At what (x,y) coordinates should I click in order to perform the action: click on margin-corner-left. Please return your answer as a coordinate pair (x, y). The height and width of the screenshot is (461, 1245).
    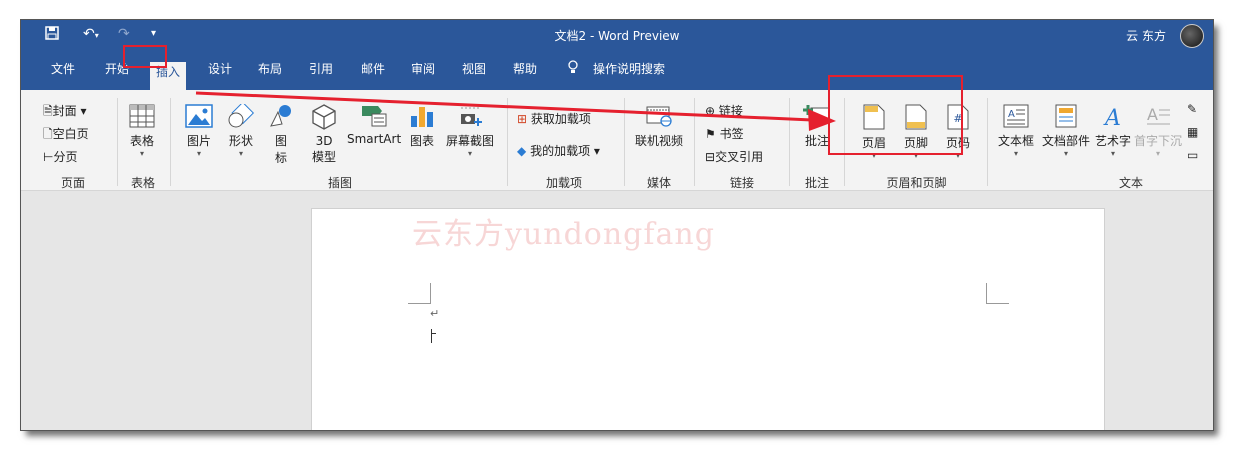
    Looking at the image, I should click on (419, 293).